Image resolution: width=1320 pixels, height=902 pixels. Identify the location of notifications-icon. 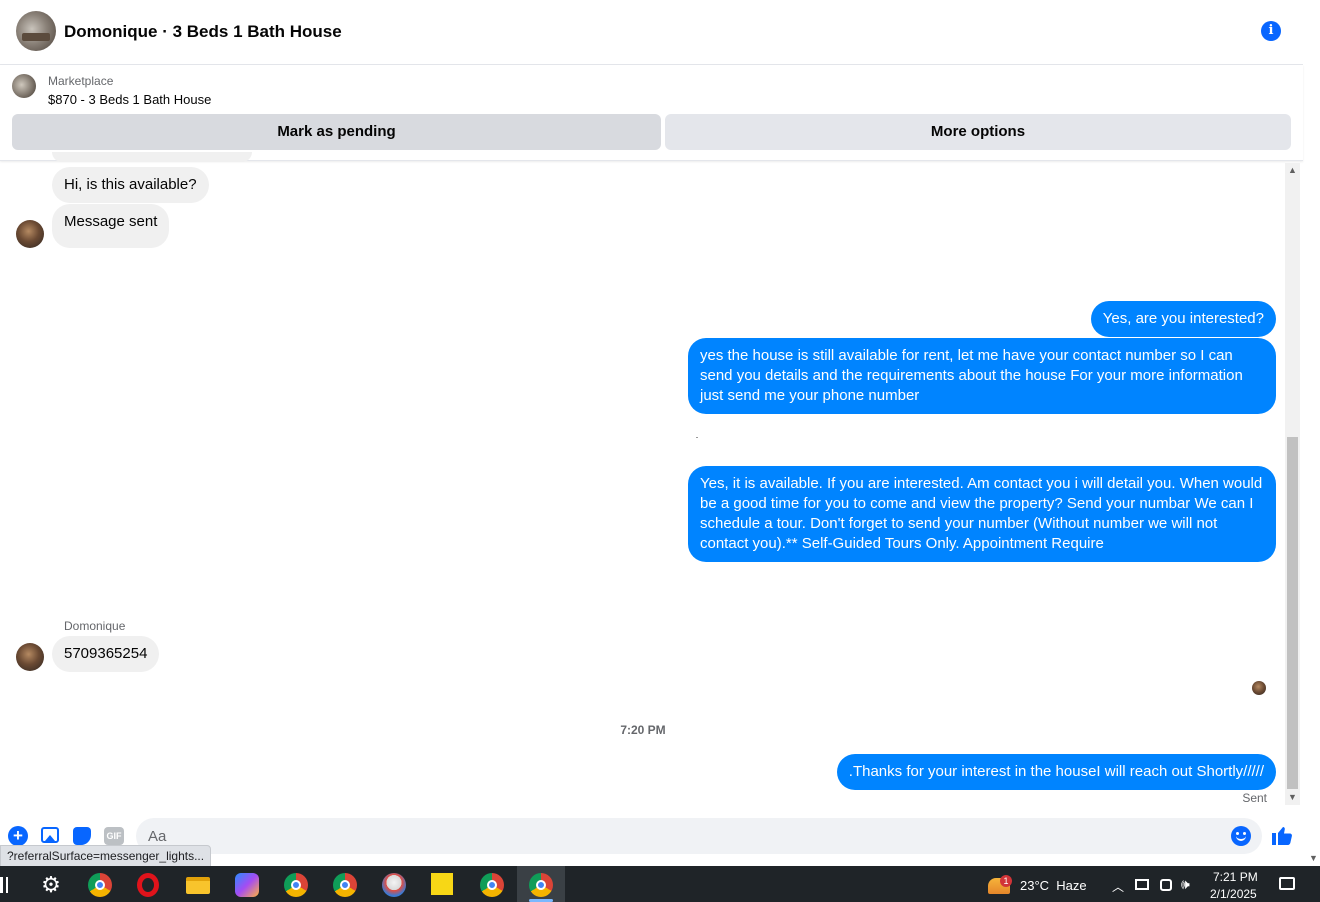
(1287, 883).